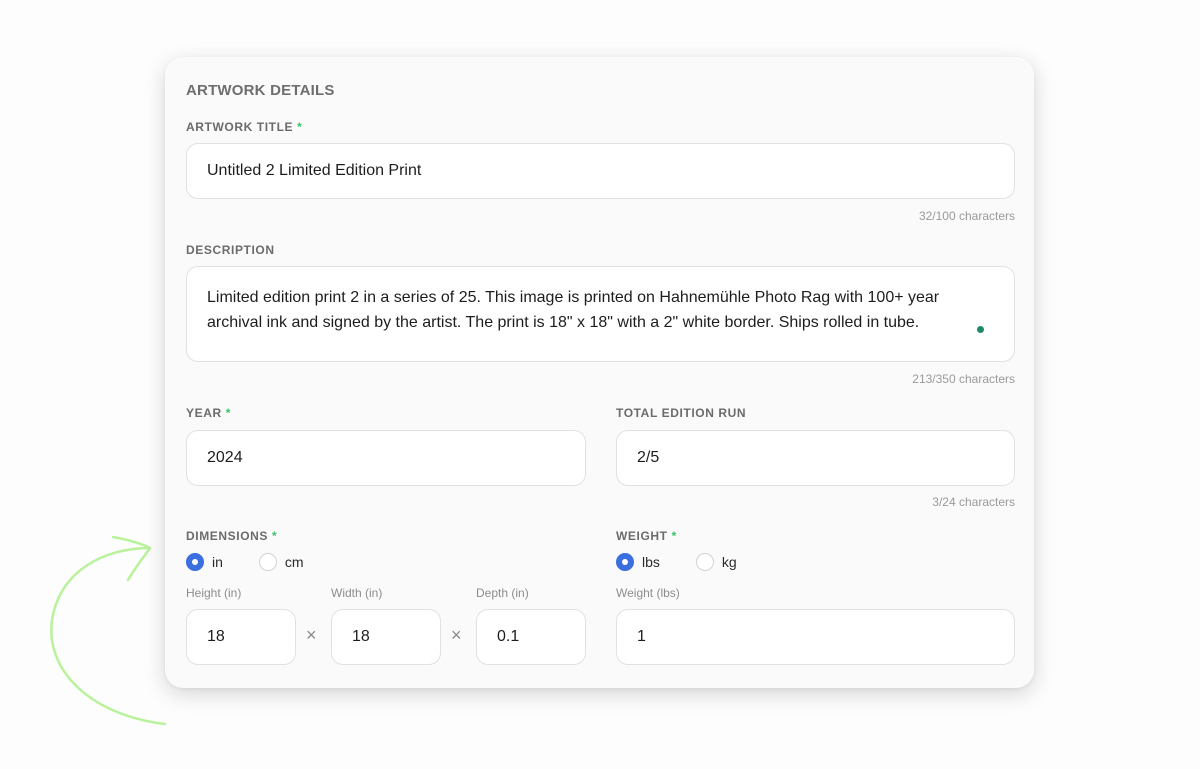 This screenshot has height=769, width=1200. Describe the element at coordinates (502, 593) in the screenshot. I see `depth-label: Depth (in)` at that location.